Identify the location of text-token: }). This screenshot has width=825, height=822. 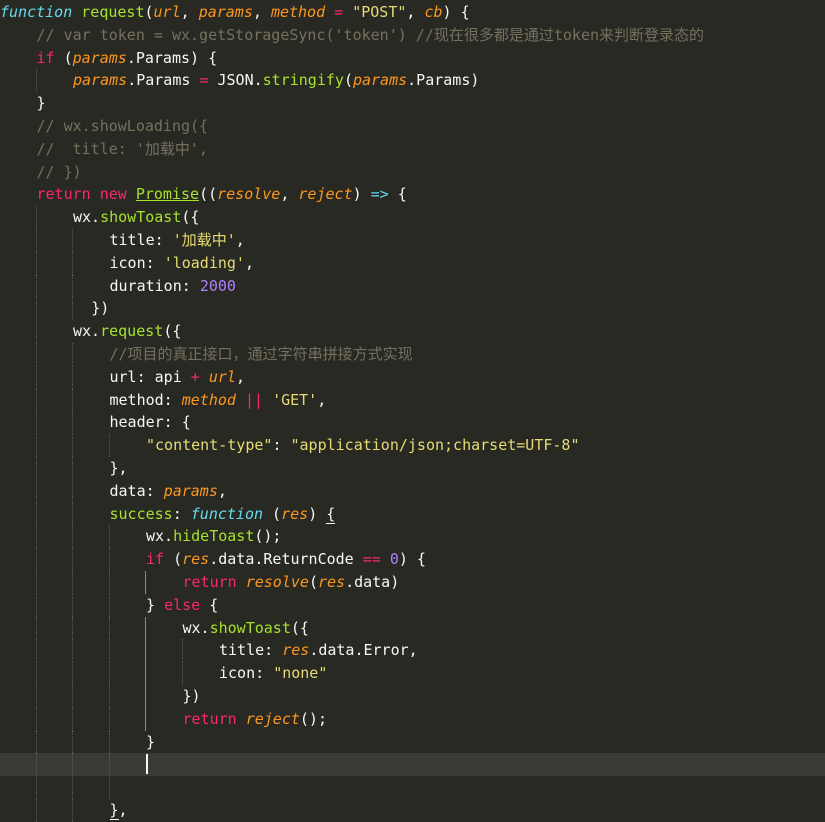
(100, 308).